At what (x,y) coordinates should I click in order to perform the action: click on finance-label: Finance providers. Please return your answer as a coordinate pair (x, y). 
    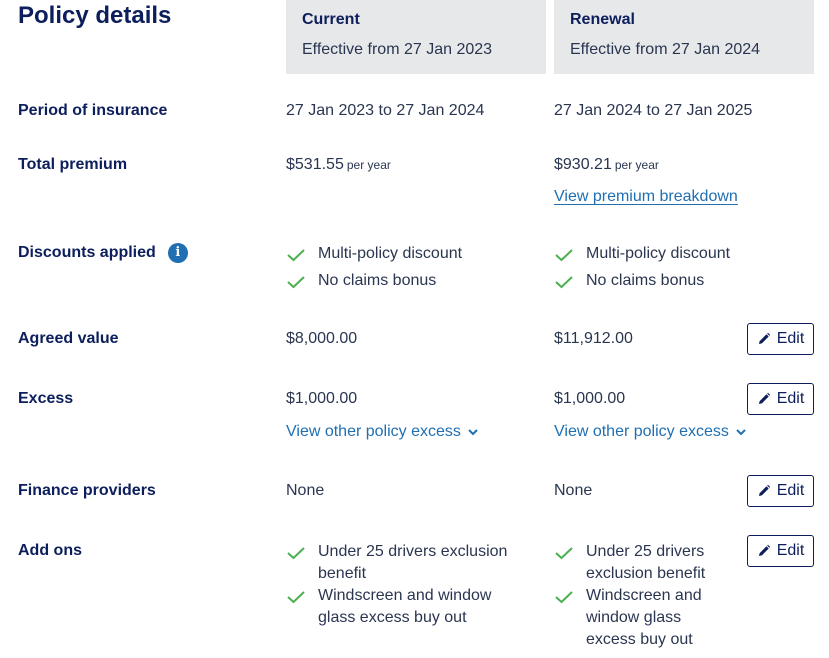
    Looking at the image, I should click on (87, 490).